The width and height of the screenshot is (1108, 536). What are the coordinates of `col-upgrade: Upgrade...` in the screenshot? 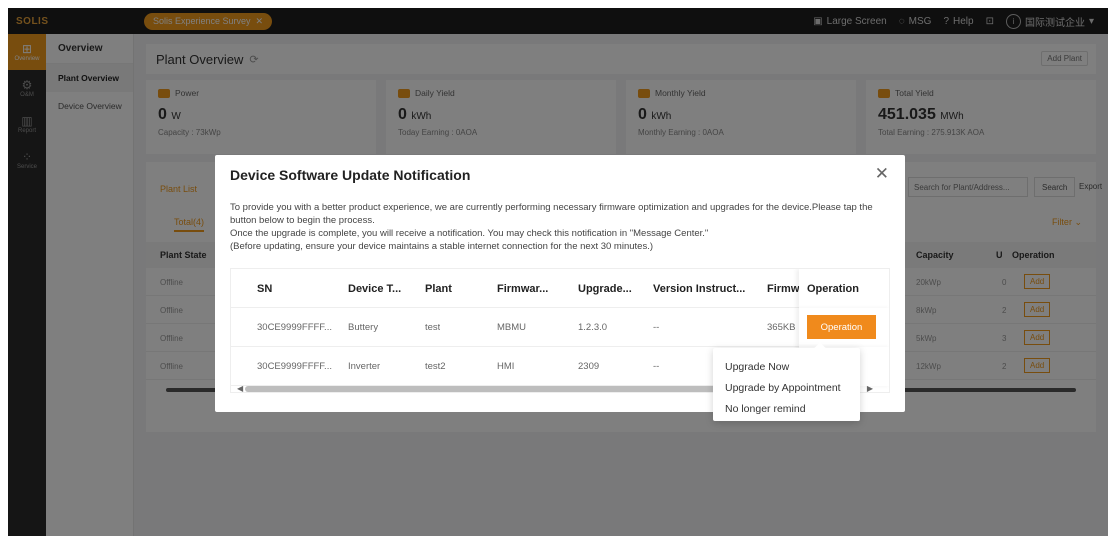 It's located at (605, 289).